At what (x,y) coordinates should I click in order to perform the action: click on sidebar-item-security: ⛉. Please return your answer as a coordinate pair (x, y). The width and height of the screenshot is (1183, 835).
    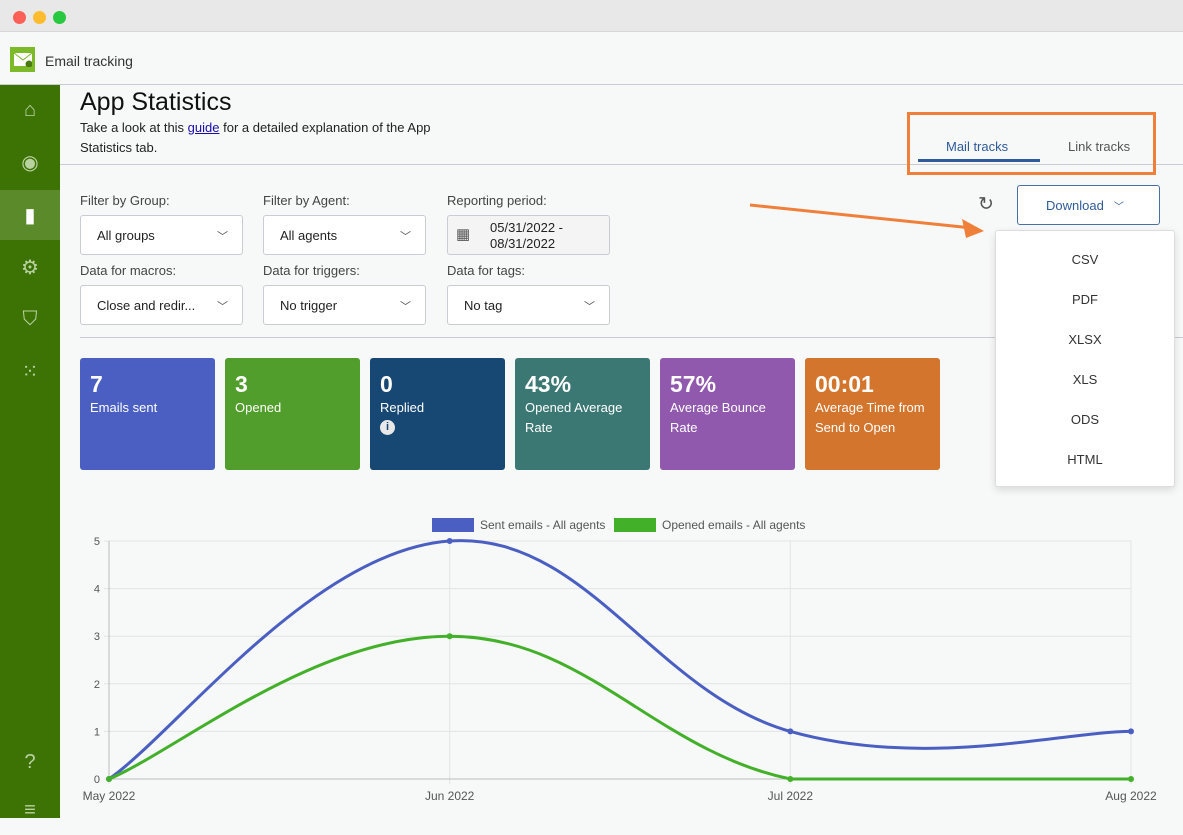
    Looking at the image, I should click on (30, 319).